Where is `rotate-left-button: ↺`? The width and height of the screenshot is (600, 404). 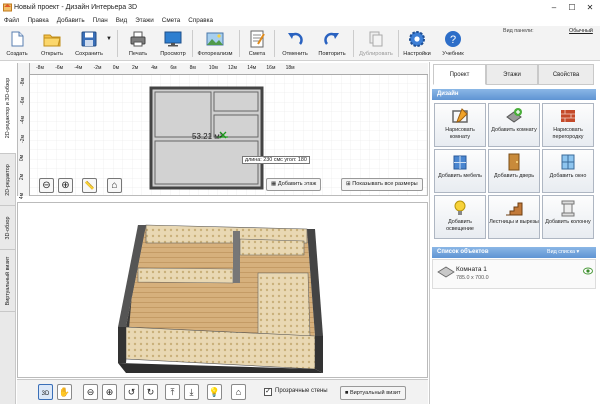 rotate-left-button: ↺ is located at coordinates (131, 392).